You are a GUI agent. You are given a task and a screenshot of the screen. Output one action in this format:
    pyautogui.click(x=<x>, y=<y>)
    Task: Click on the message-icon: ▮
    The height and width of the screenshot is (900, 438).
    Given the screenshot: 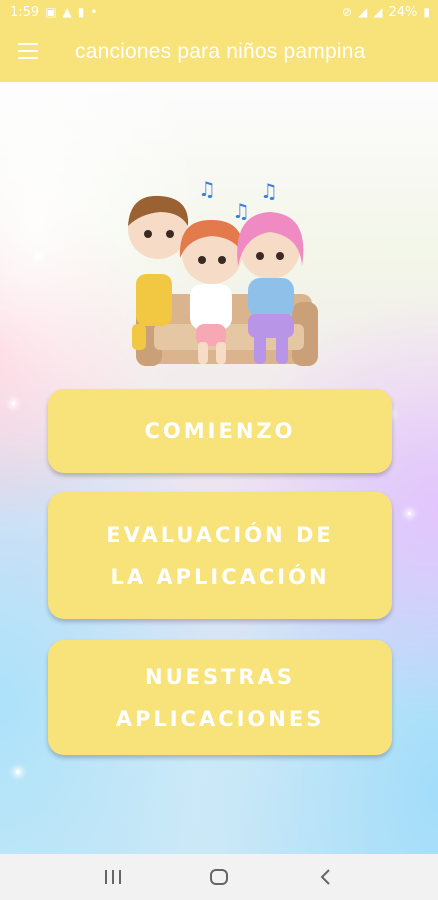 What is the action you would take?
    pyautogui.click(x=81, y=12)
    